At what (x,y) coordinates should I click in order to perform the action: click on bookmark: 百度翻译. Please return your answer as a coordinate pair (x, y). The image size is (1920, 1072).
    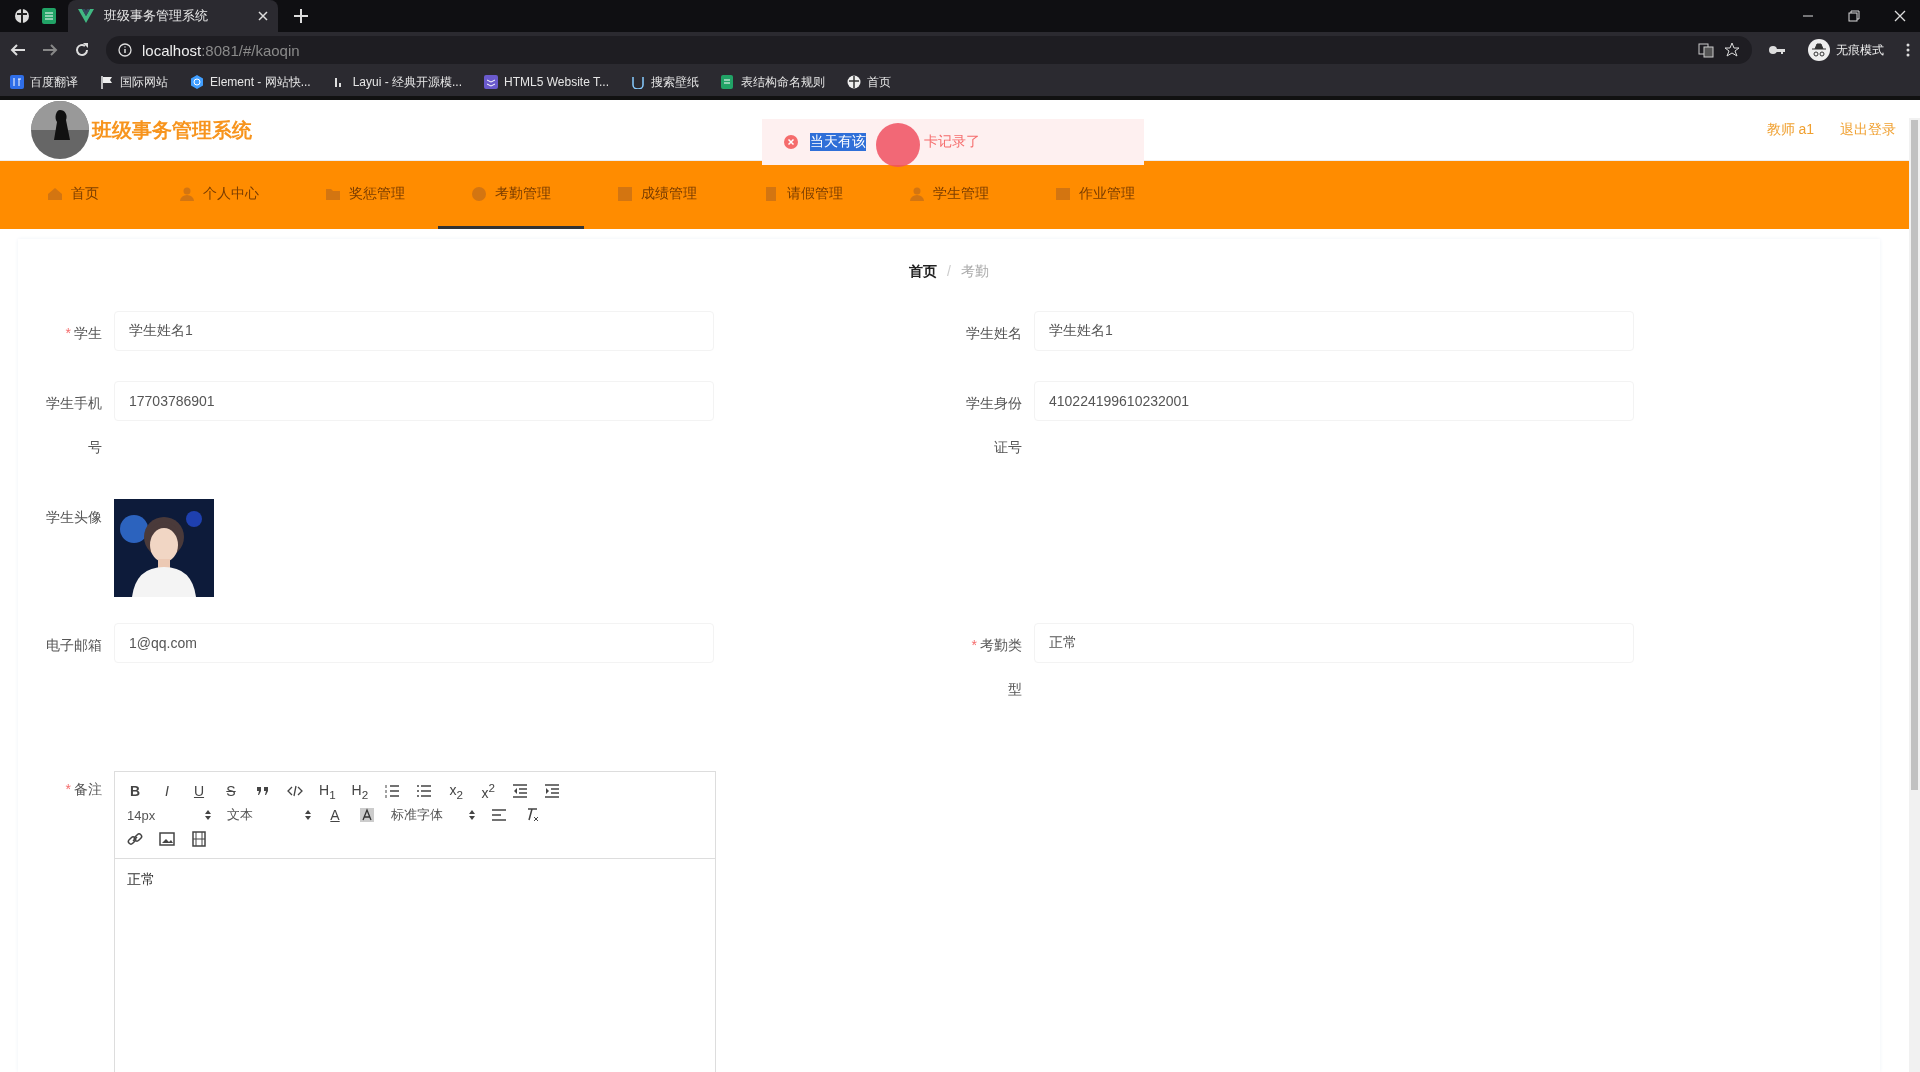
    Looking at the image, I should click on (44, 82).